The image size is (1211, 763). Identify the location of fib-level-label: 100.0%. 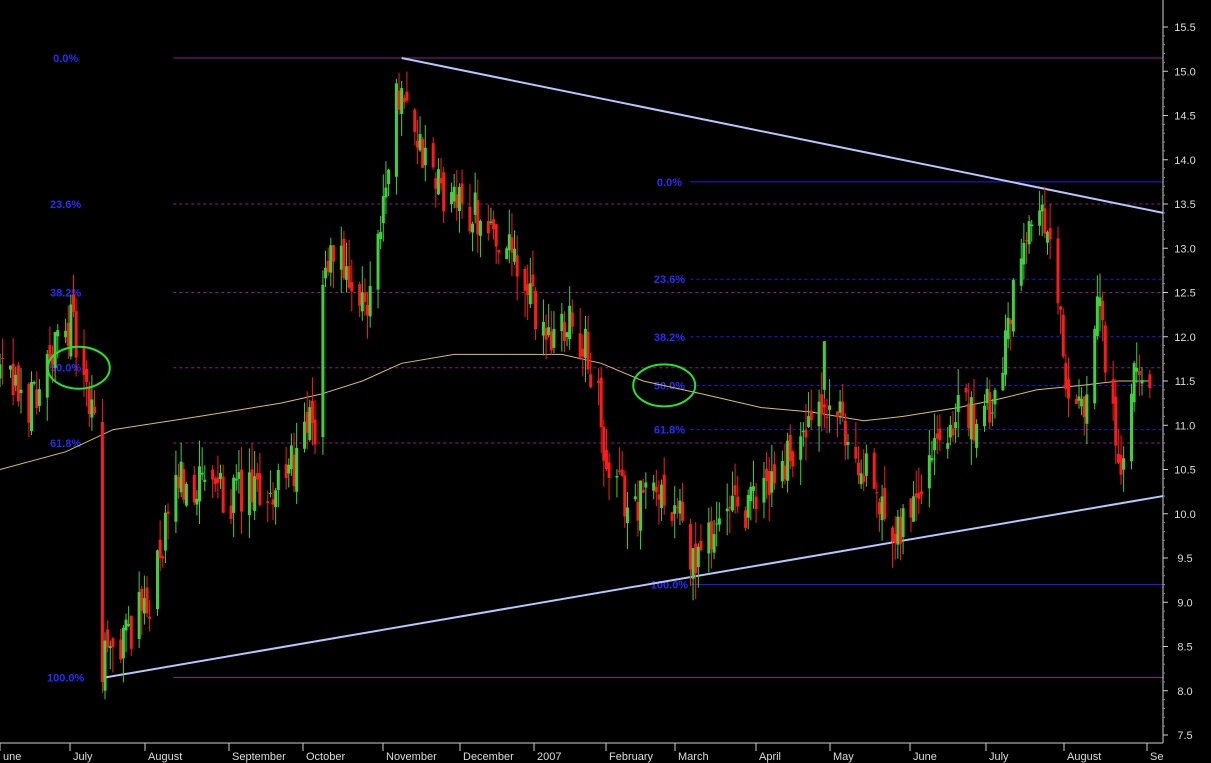
(66, 678).